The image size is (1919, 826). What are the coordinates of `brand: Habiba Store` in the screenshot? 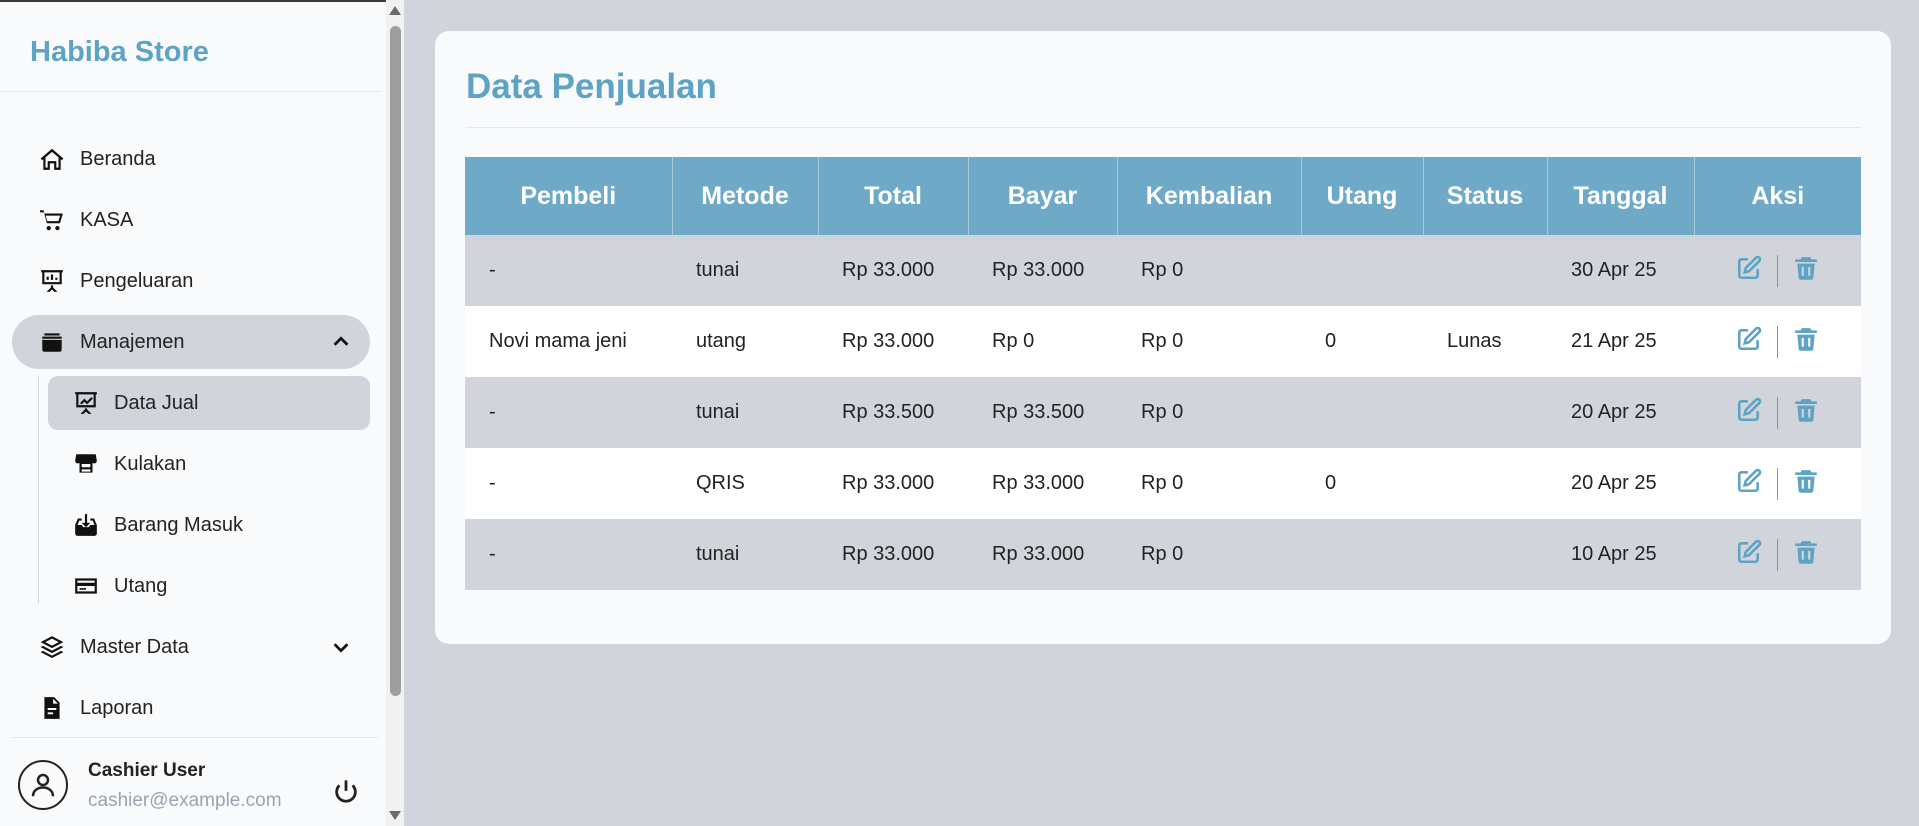 It's located at (191, 47).